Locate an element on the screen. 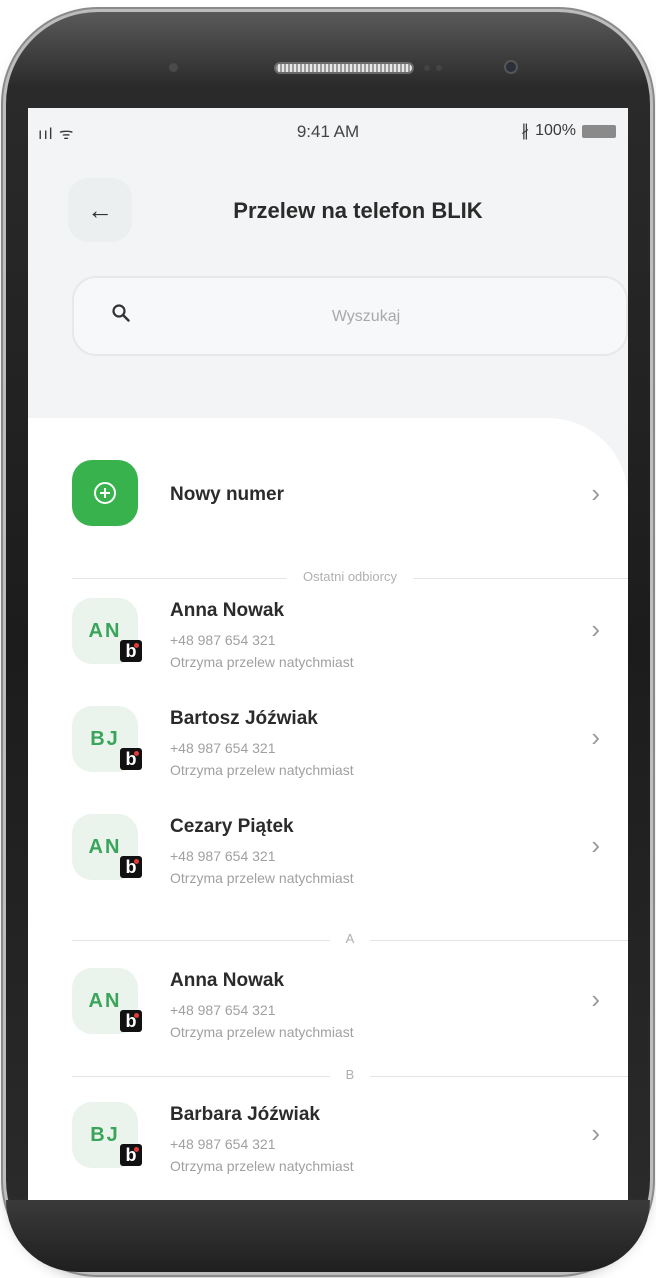 The width and height of the screenshot is (656, 1278). new-number-label: Nowy numer is located at coordinates (227, 494).